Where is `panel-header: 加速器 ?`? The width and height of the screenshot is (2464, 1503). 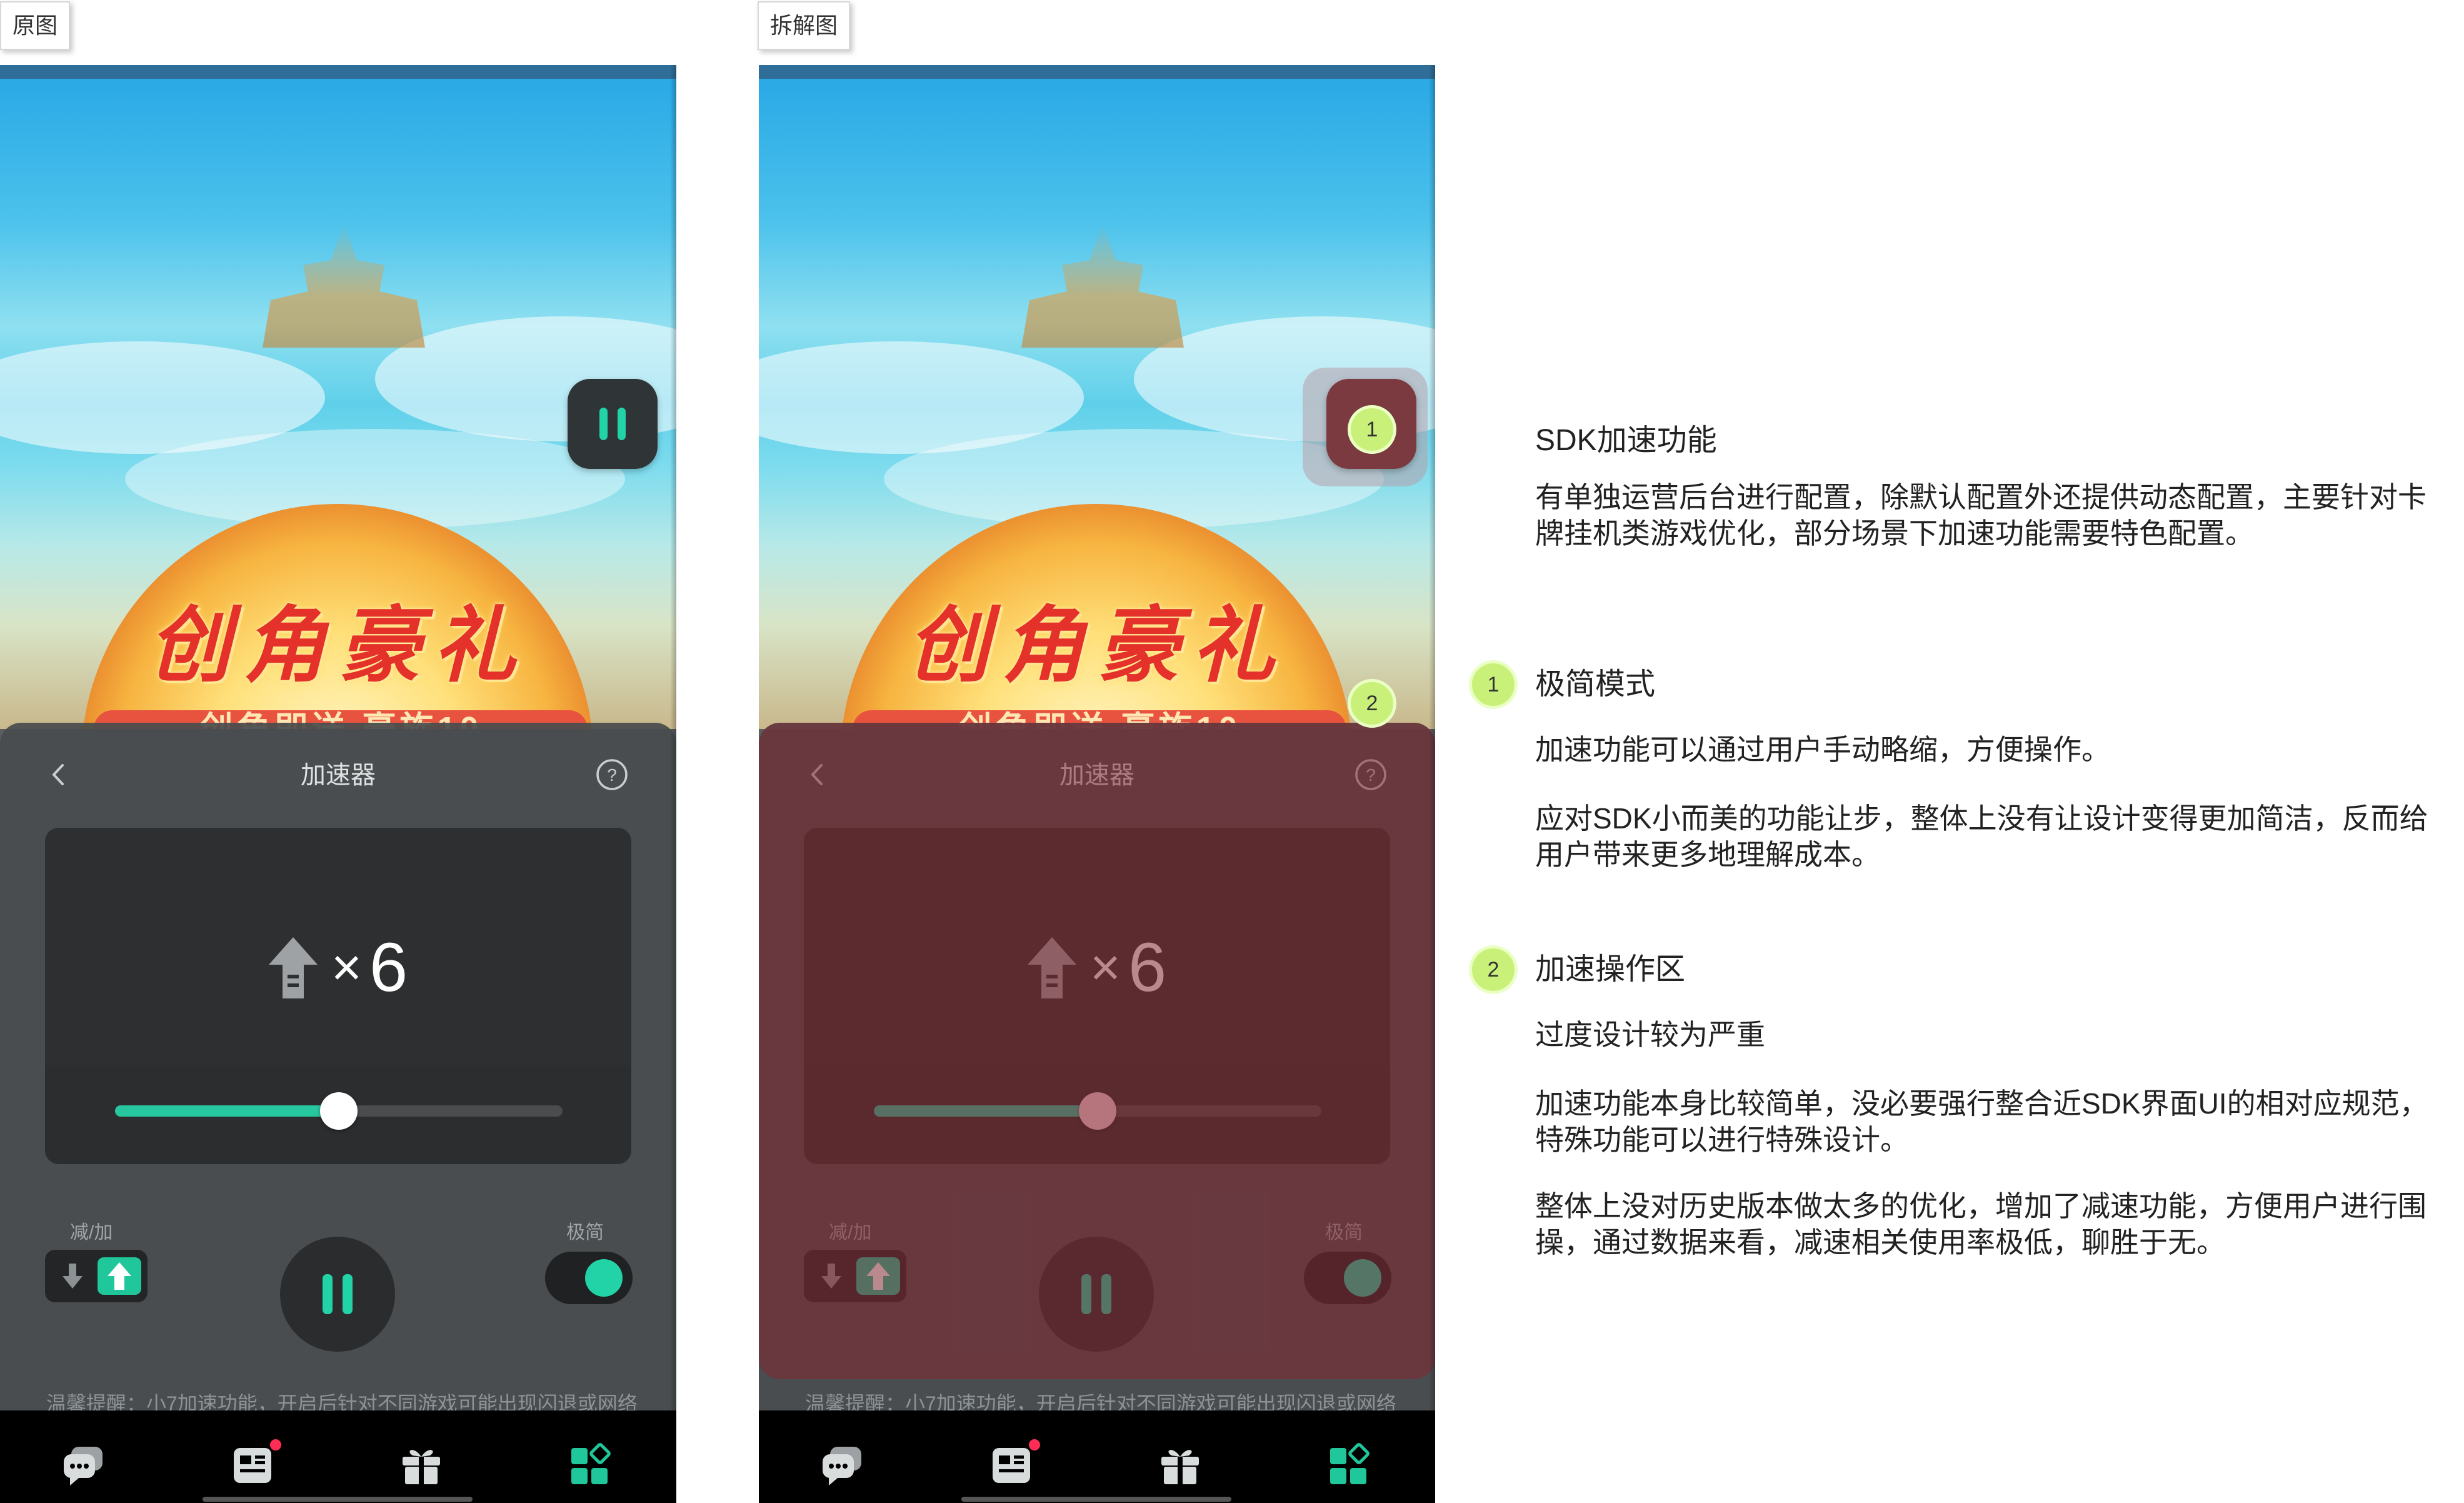
panel-header: 加速器 ? is located at coordinates (338, 775).